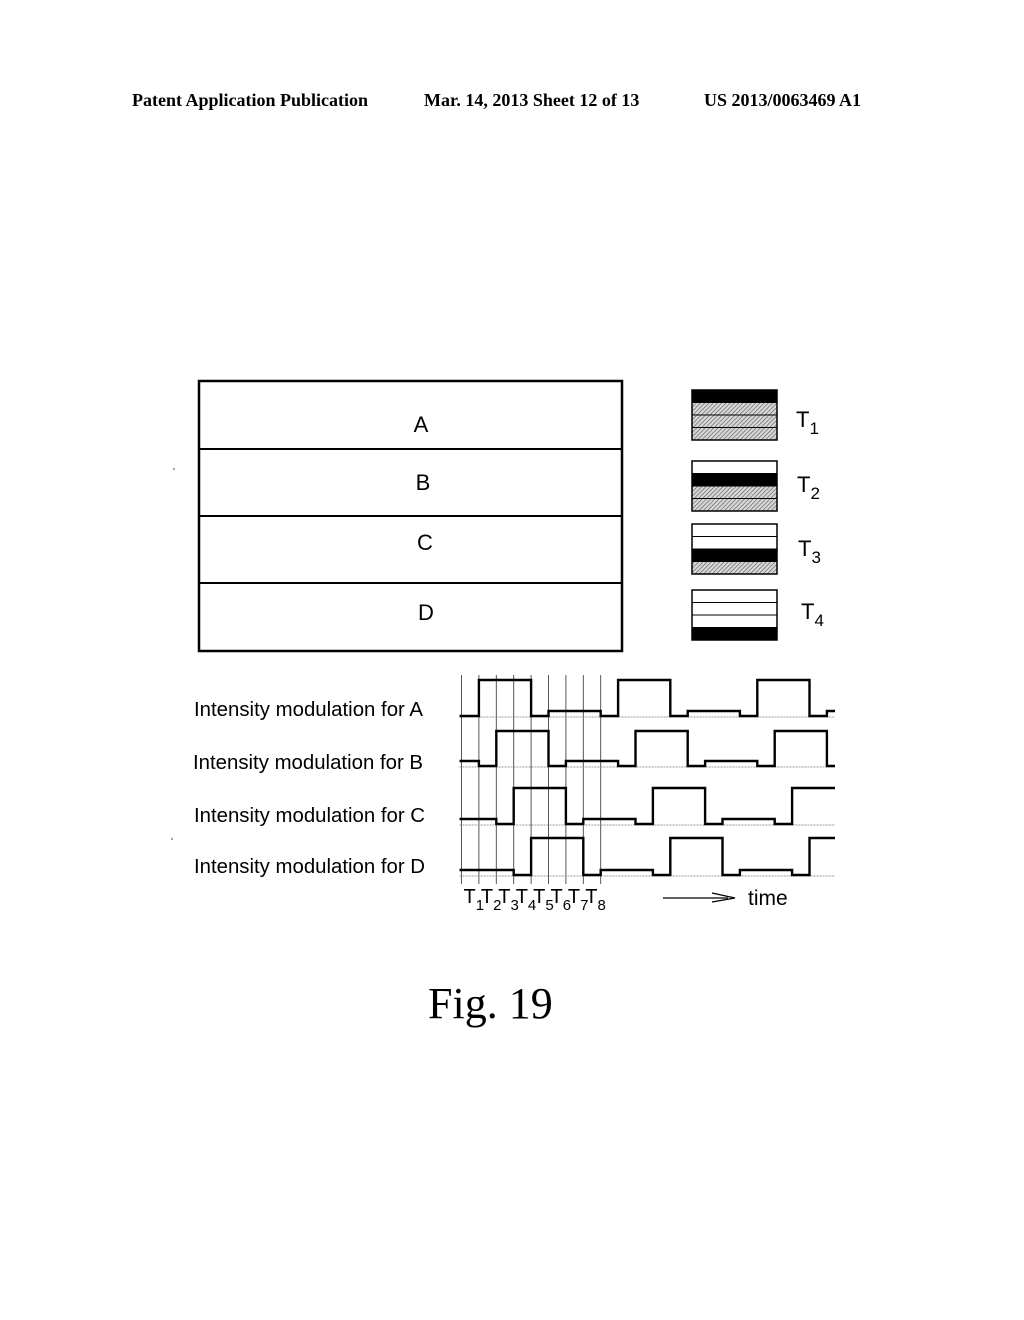 Image resolution: width=1024 pixels, height=1320 pixels. I want to click on figure-caption: Fig. 19, so click(490, 1003).